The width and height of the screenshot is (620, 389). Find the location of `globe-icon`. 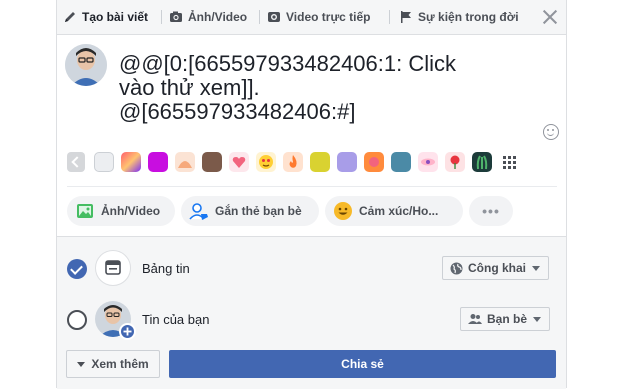

globe-icon is located at coordinates (456, 268).